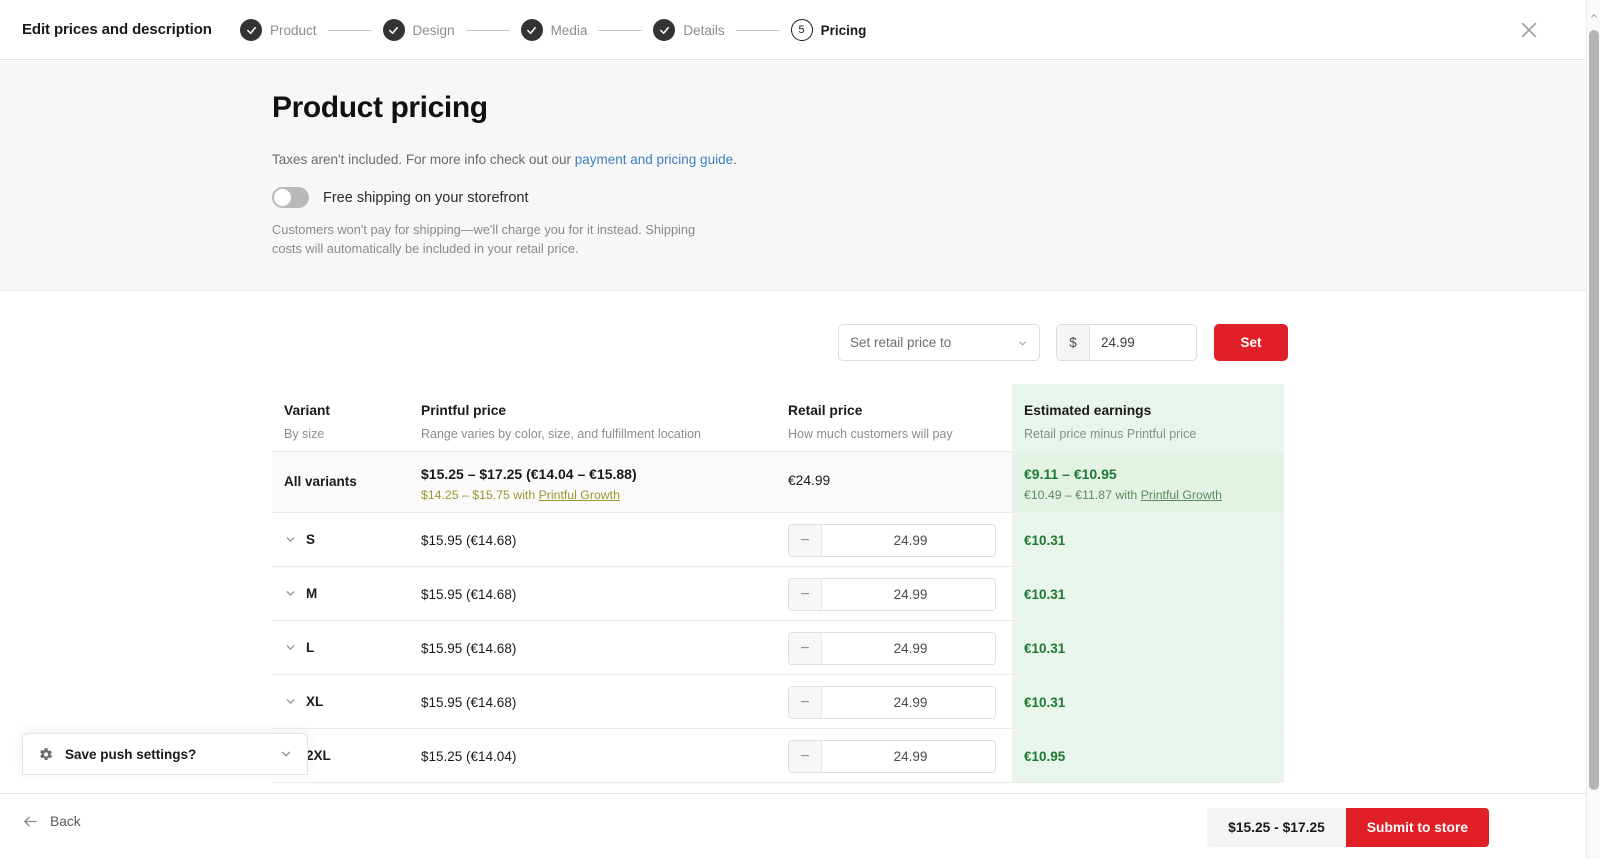 This screenshot has width=1600, height=859. I want to click on bulk-price-field-group: $, so click(1126, 342).